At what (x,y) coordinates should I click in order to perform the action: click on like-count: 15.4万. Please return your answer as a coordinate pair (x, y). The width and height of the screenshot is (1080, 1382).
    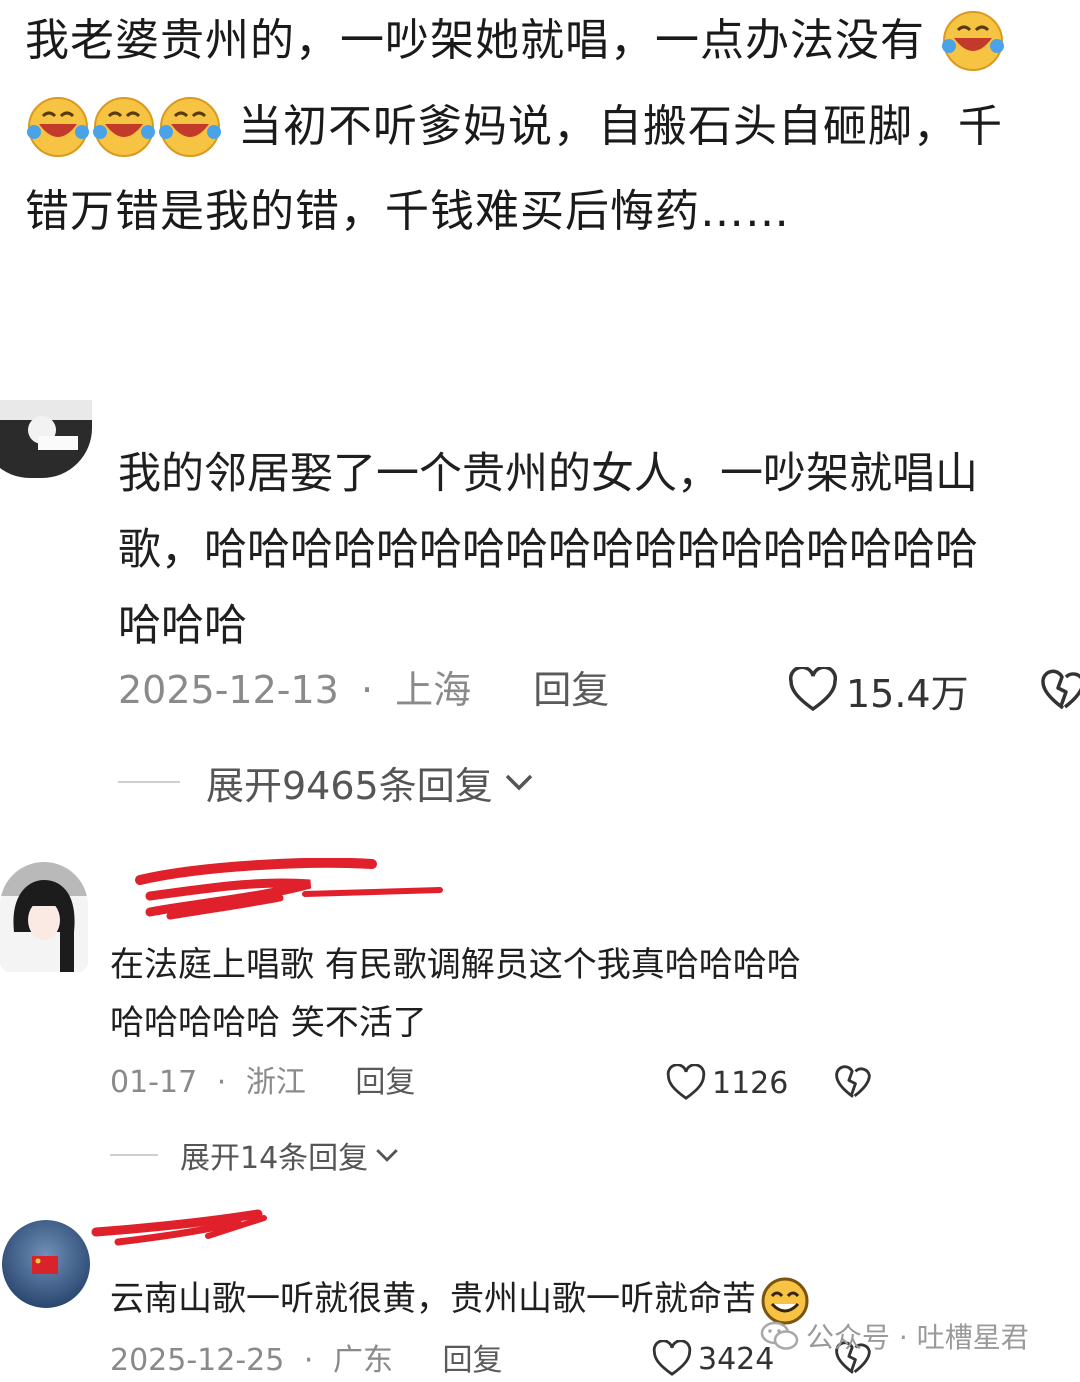
    Looking at the image, I should click on (907, 693).